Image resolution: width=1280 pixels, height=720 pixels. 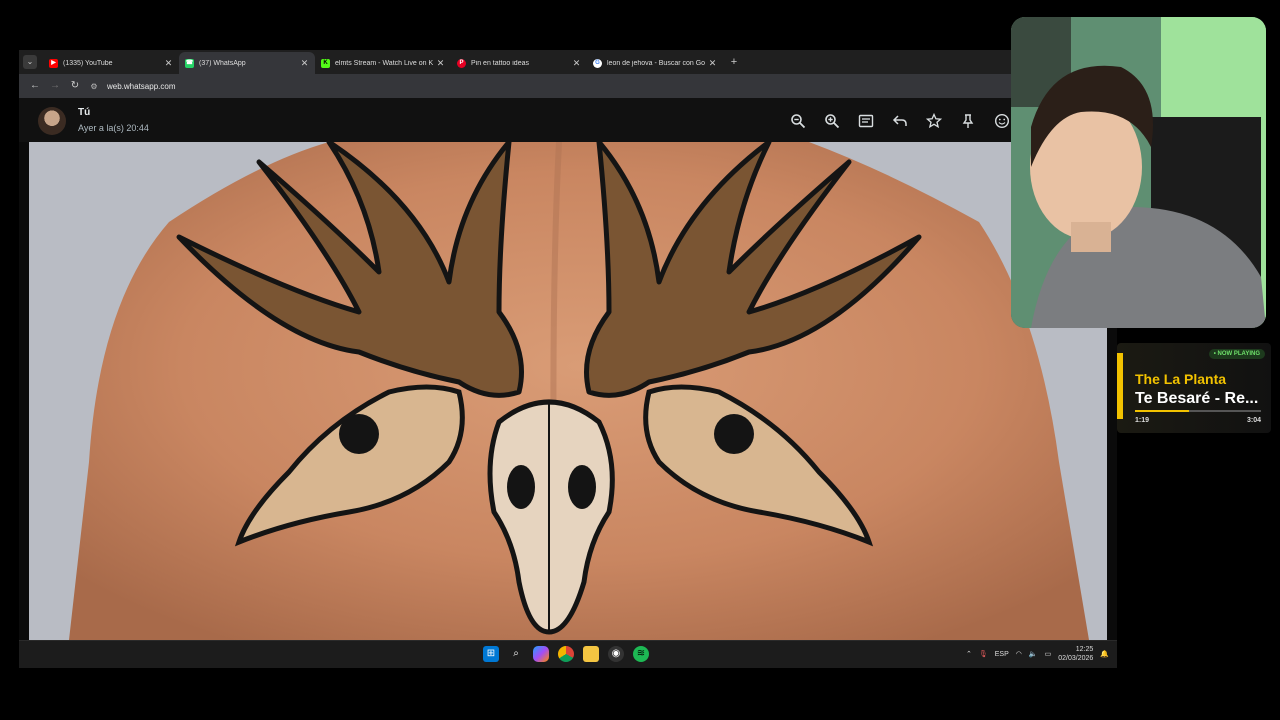 What do you see at coordinates (1236, 354) in the screenshot?
I see `now-playing-badge: • NOW PLAYING` at bounding box center [1236, 354].